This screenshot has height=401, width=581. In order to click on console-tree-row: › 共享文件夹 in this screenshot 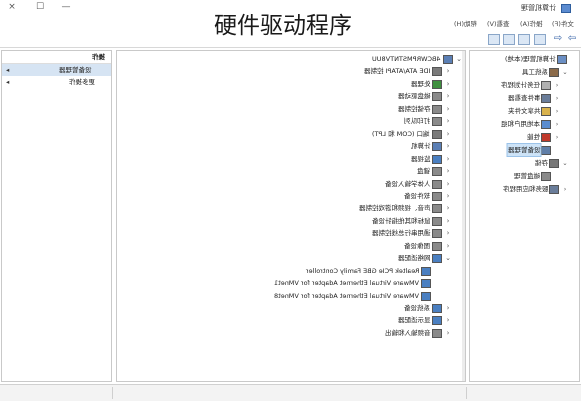, I will do `click(525, 111)`.